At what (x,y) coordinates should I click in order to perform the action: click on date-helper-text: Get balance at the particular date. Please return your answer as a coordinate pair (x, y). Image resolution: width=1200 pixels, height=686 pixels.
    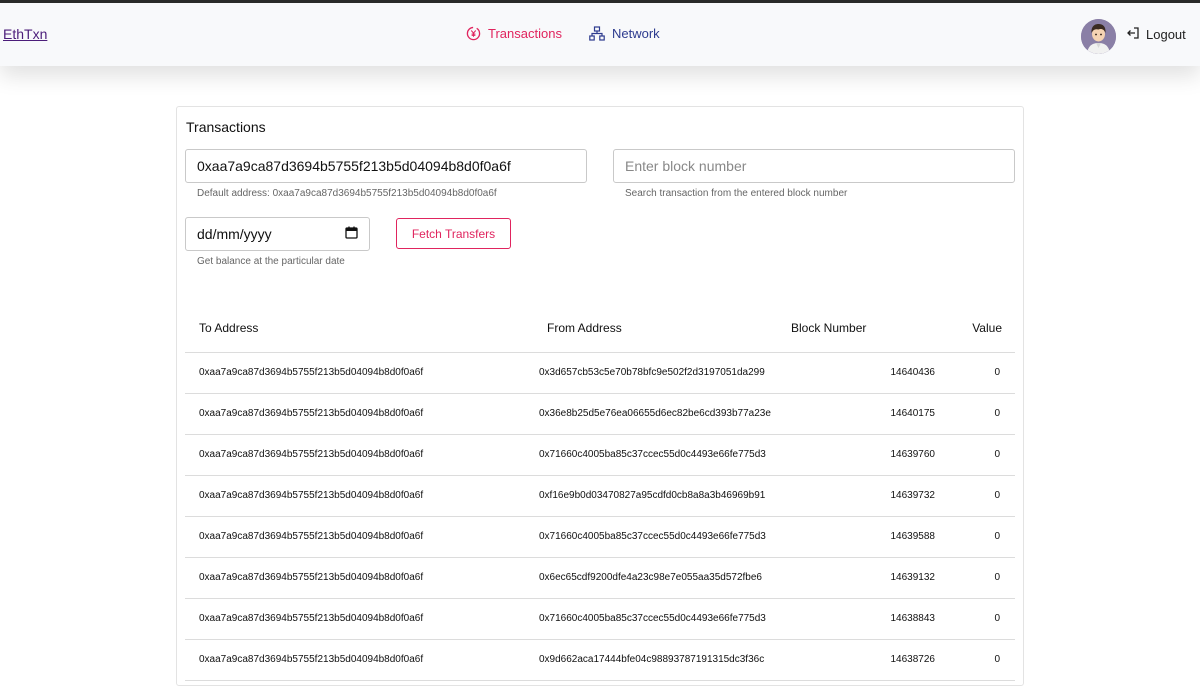
    Looking at the image, I should click on (271, 261).